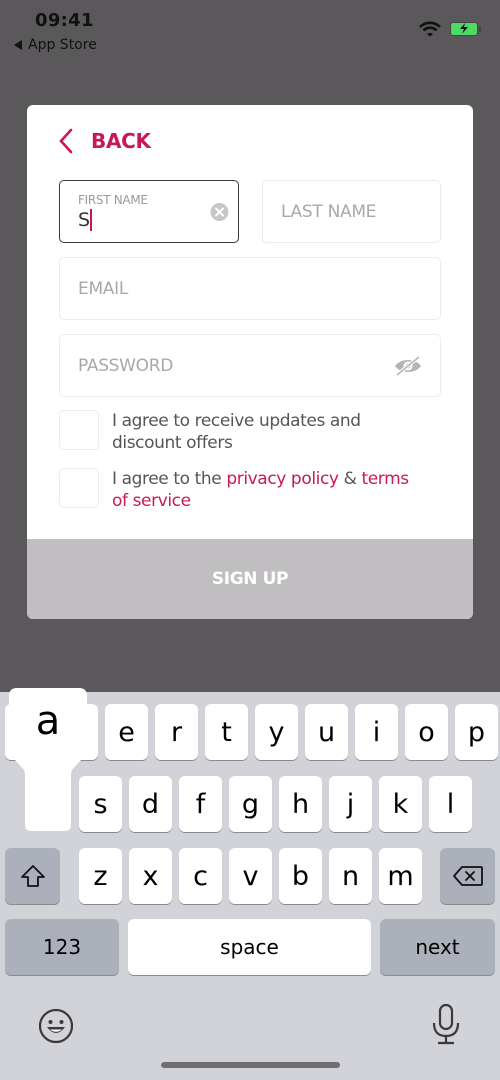  I want to click on key-k: k, so click(400, 804).